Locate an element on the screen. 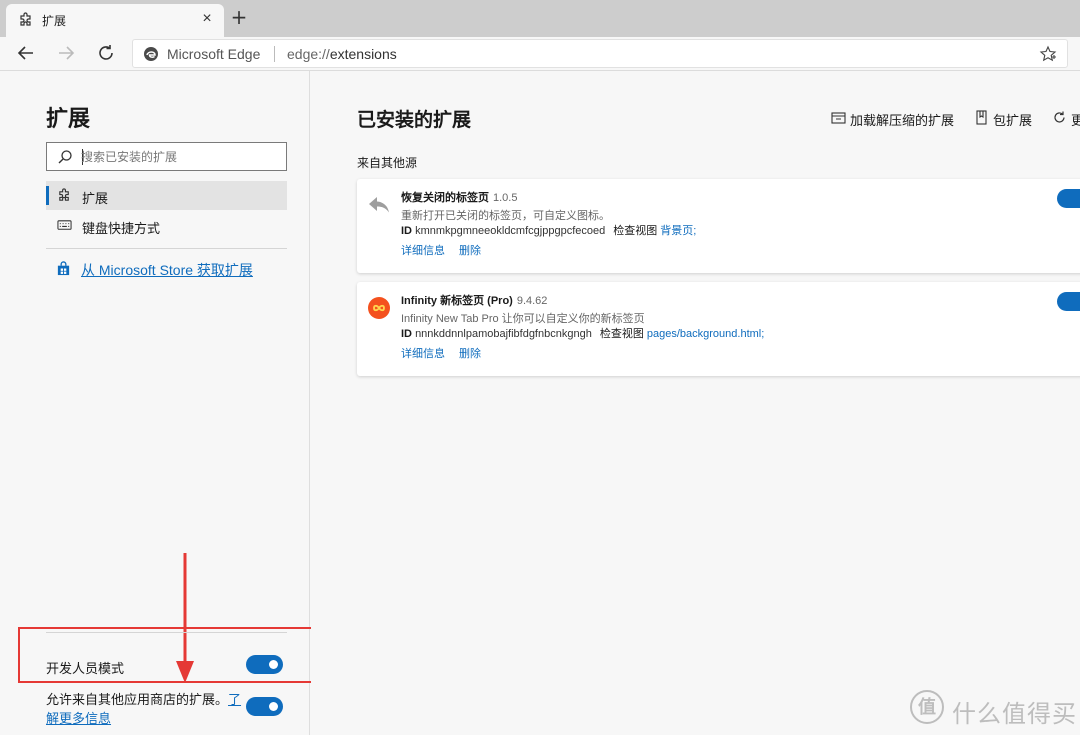  new-tab-button: + is located at coordinates (239, 17).